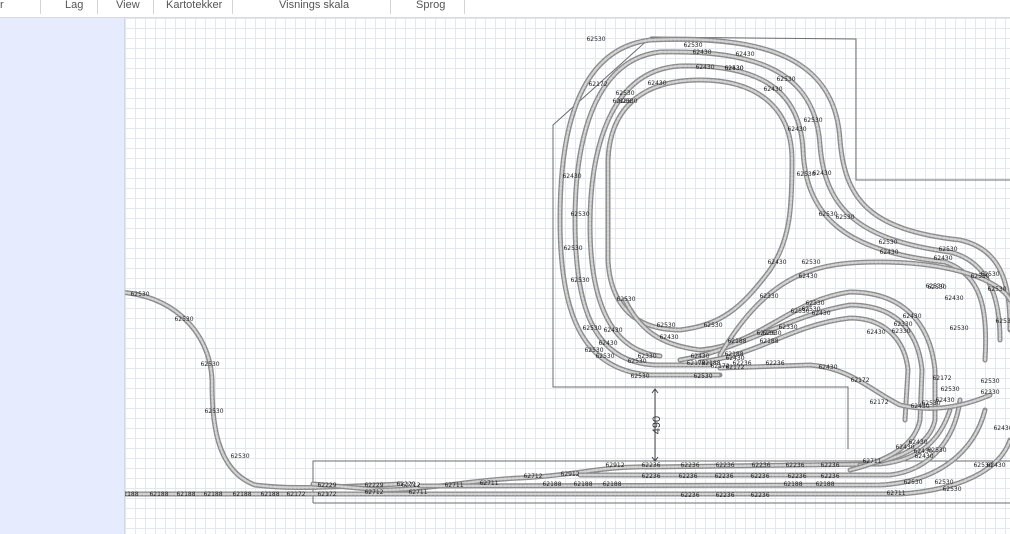  I want to click on left-panel, so click(62, 276).